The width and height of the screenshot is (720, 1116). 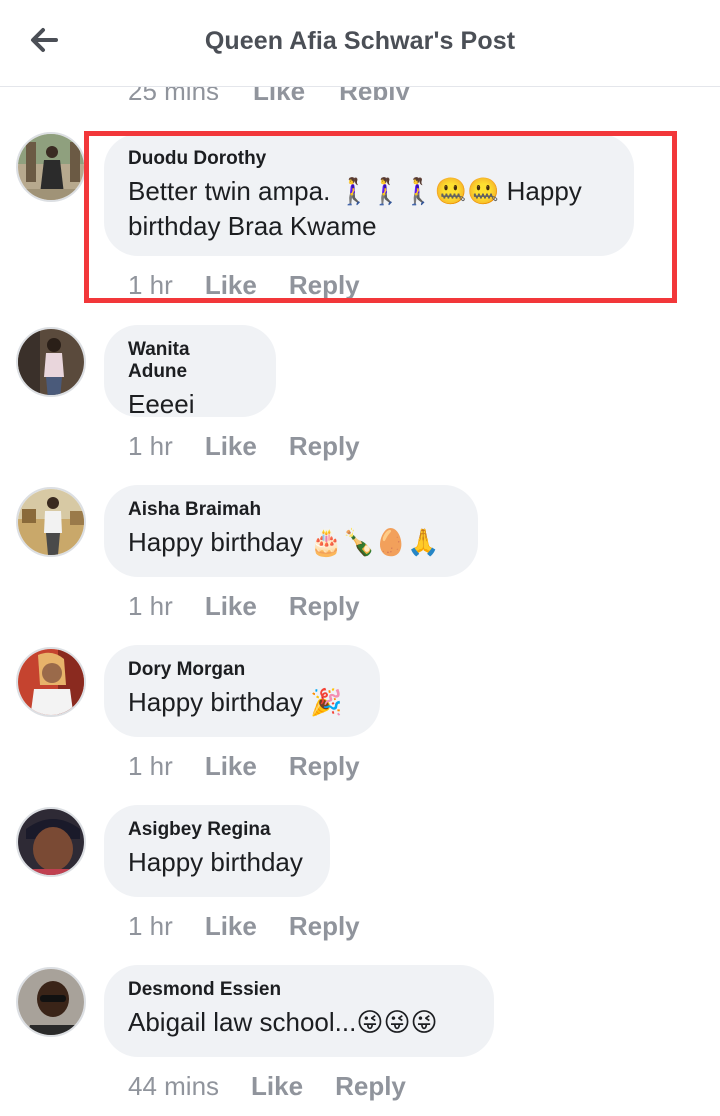 What do you see at coordinates (174, 1086) in the screenshot?
I see `comment-time: 44 mins` at bounding box center [174, 1086].